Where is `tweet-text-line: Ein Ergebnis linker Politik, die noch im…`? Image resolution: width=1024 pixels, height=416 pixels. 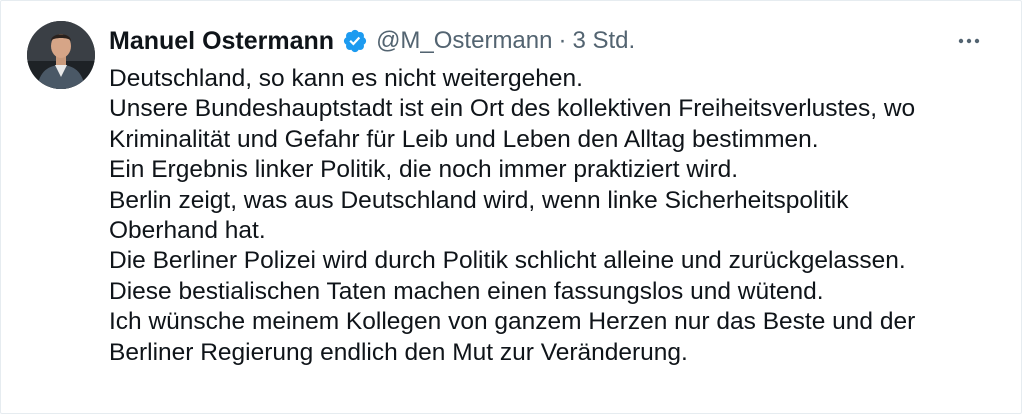 tweet-text-line: Ein Ergebnis linker Politik, die noch im… is located at coordinates (424, 170).